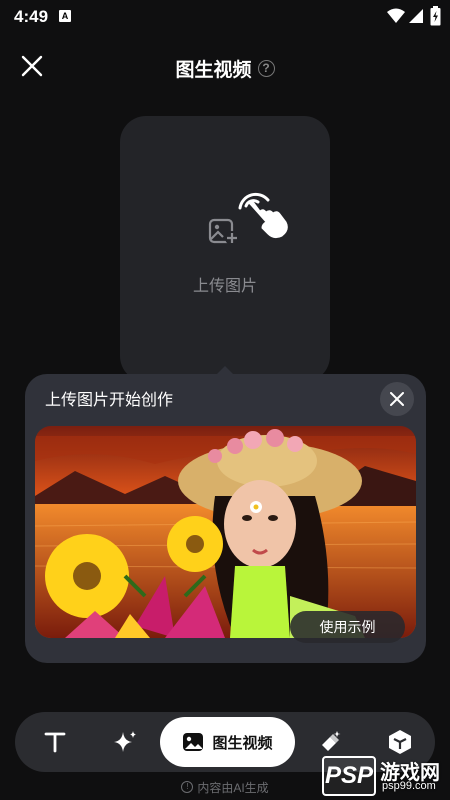 This screenshot has width=450, height=800. Describe the element at coordinates (224, 286) in the screenshot. I see `upload-label: 上传图片` at that location.